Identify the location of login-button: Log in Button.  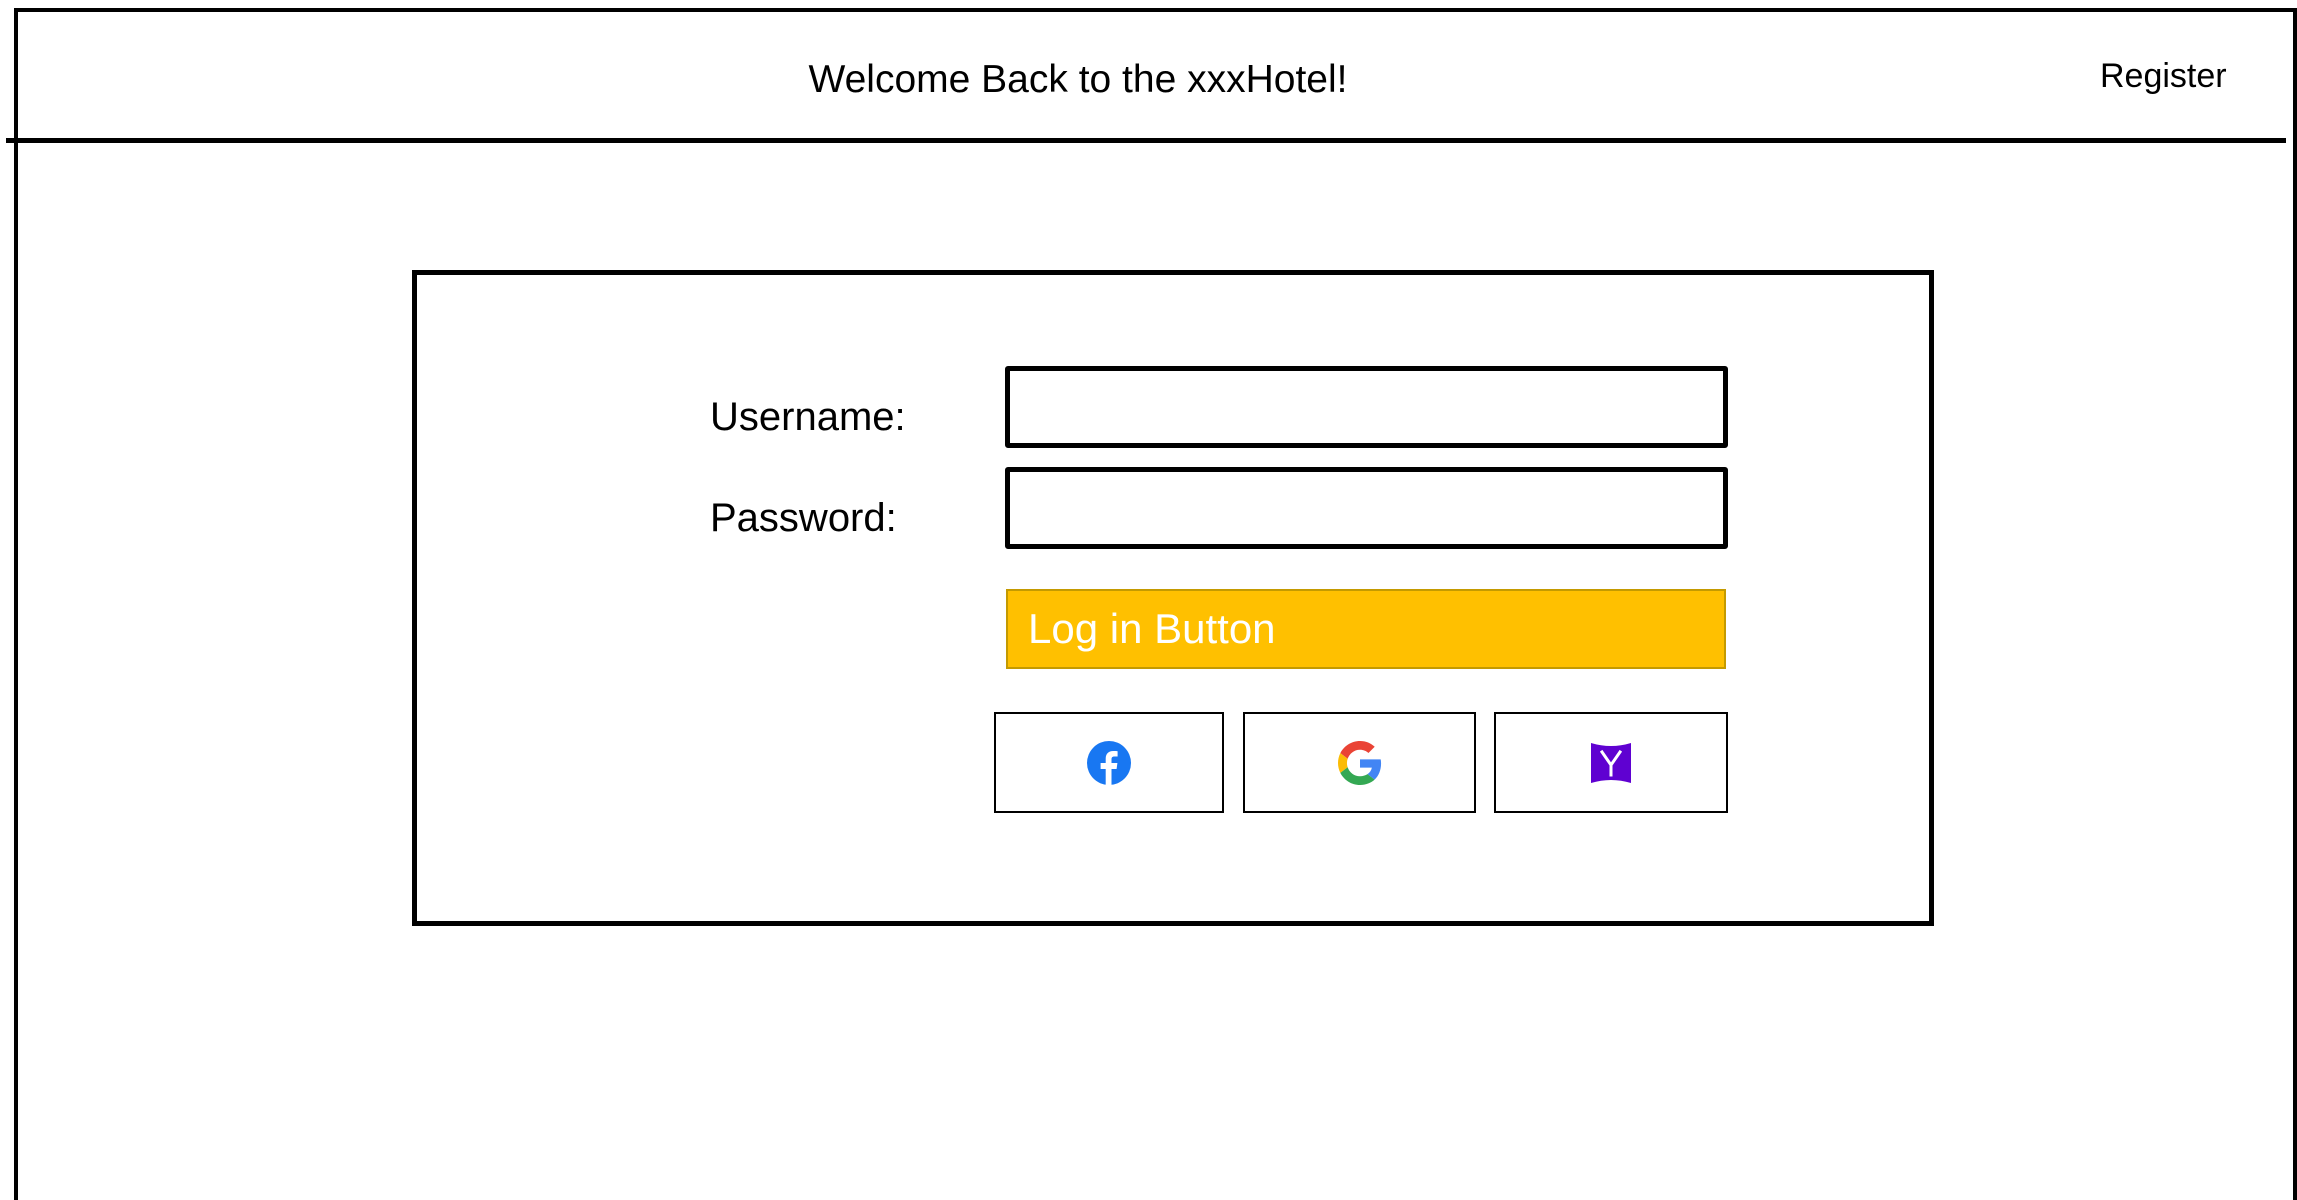
(1366, 629).